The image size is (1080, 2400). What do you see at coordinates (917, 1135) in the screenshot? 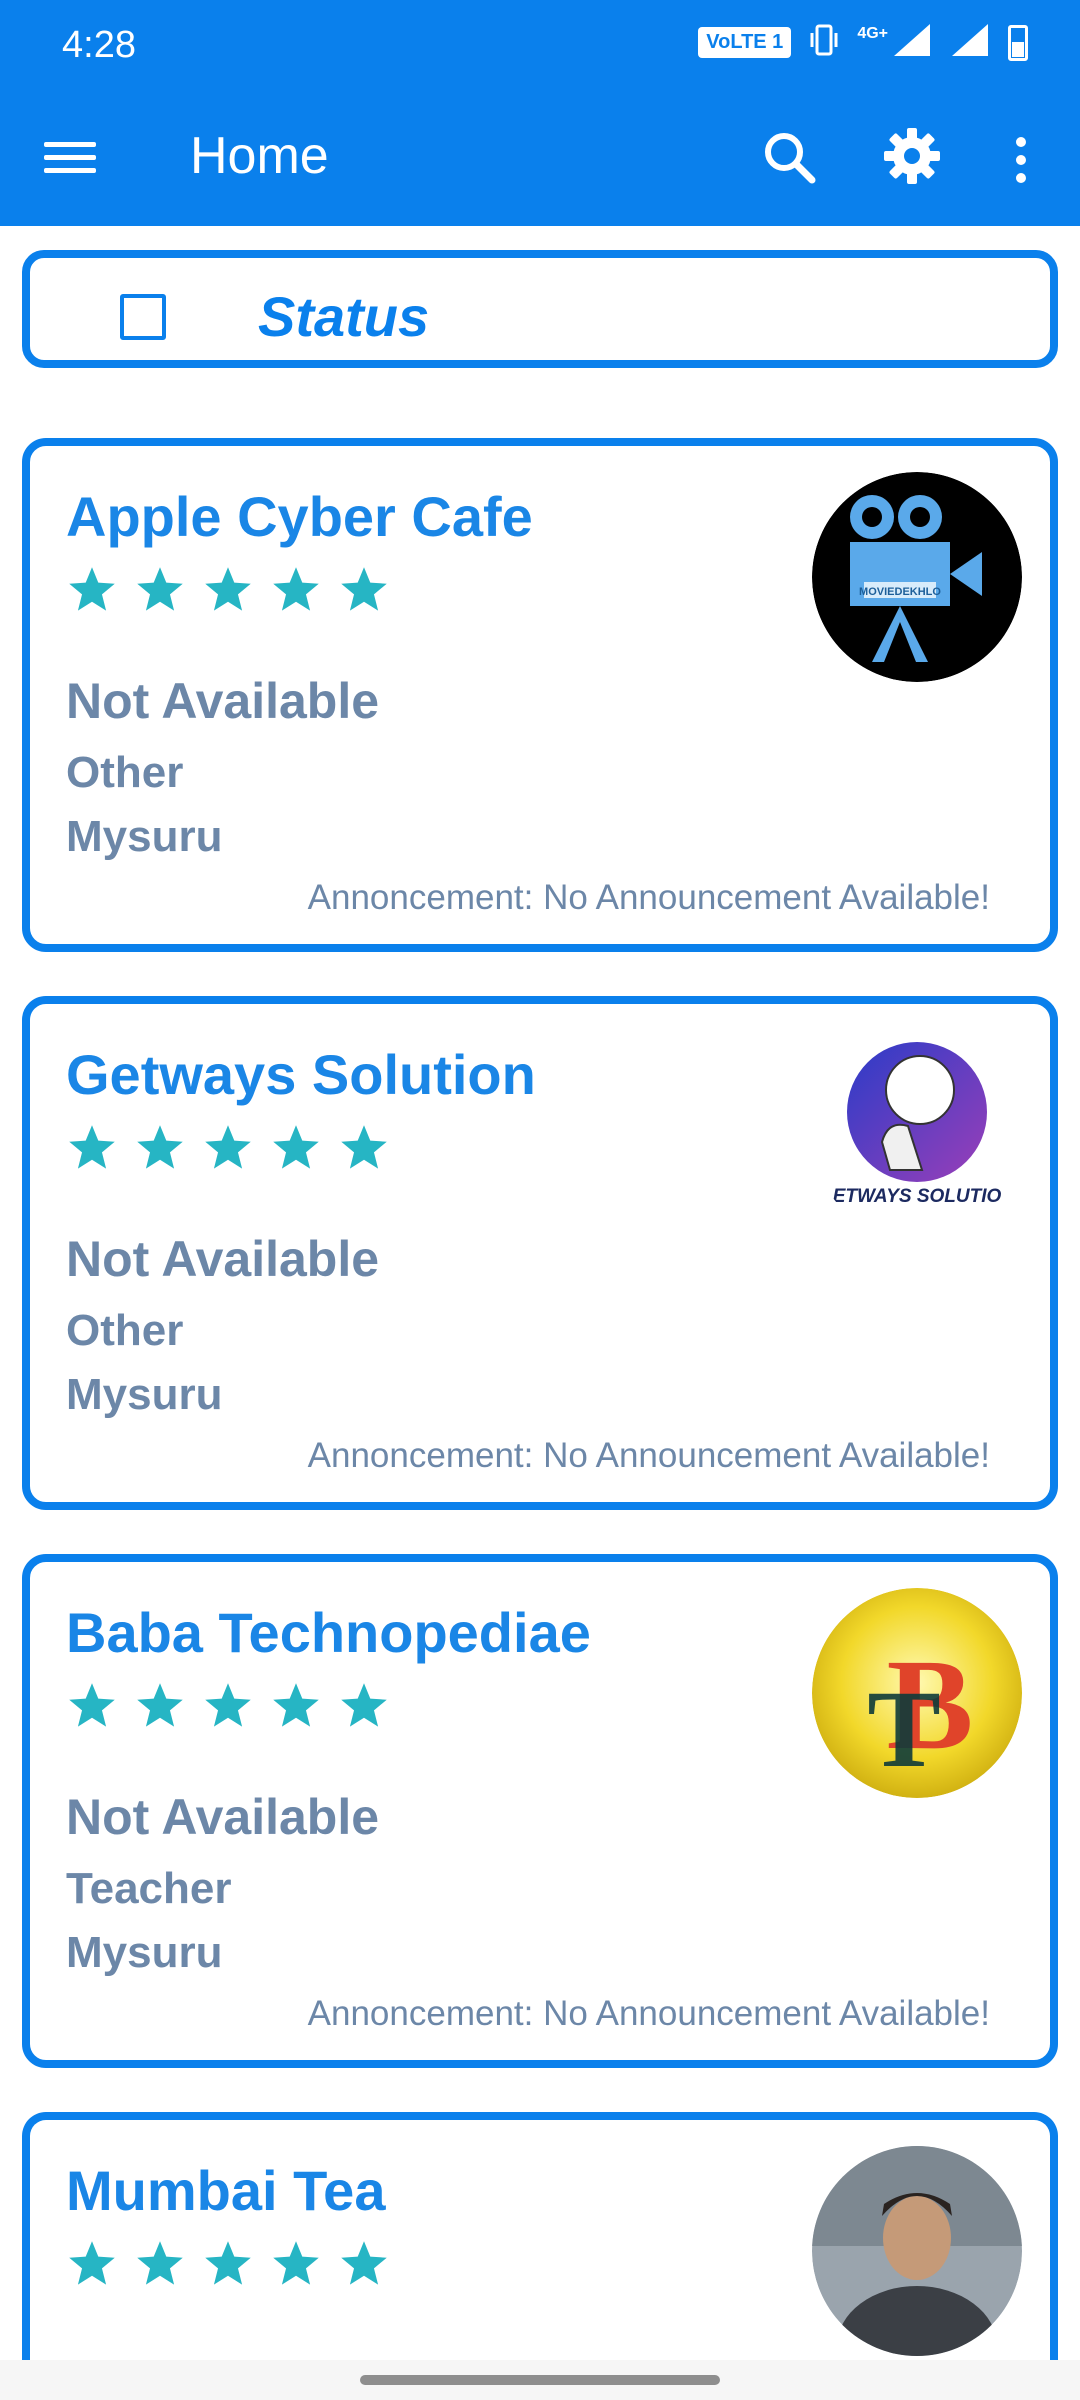
I see `avatar: ETWAYS SOLUTIO` at bounding box center [917, 1135].